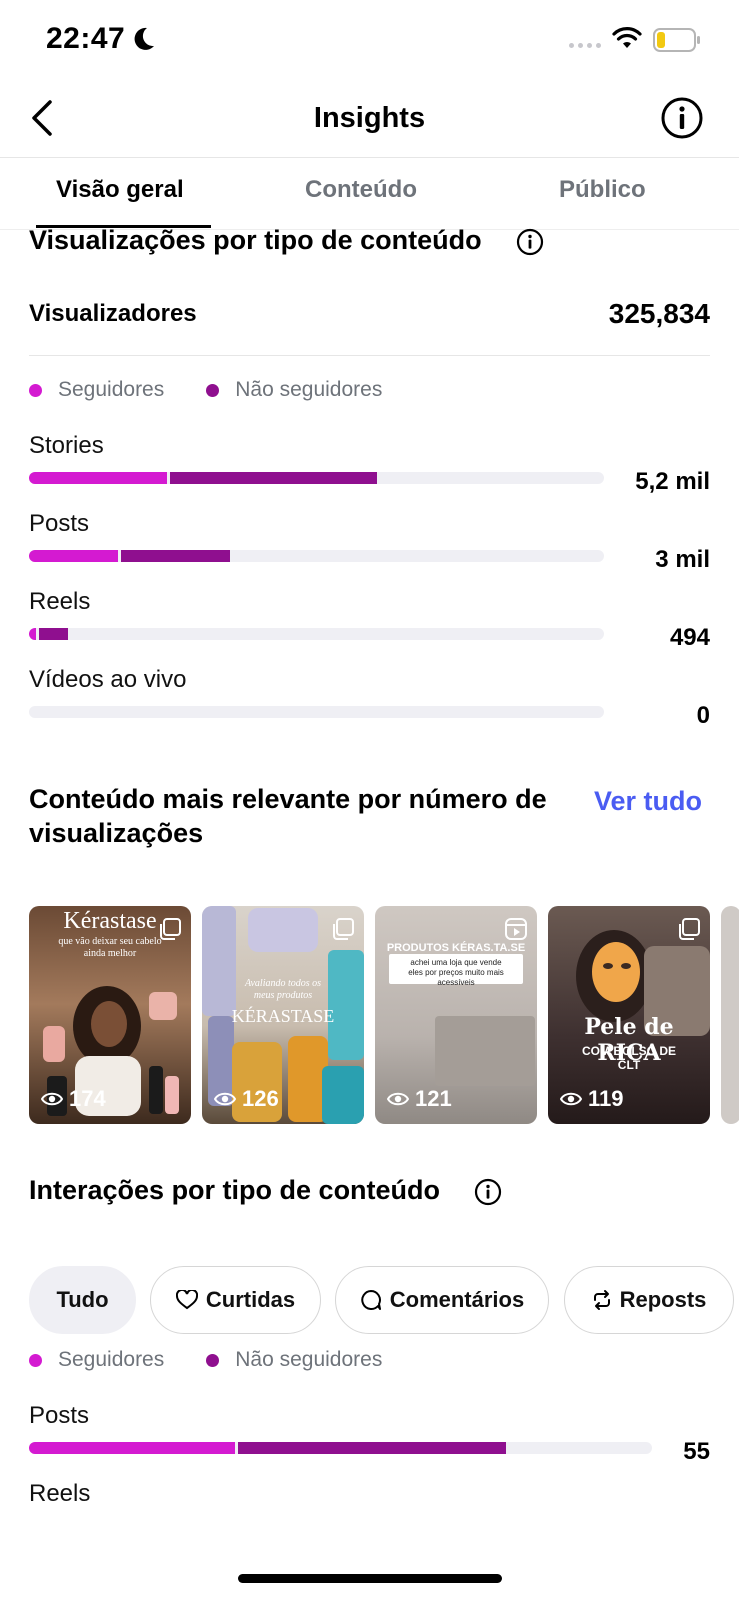  I want to click on top-content-item: Pele de RICA COM BOLSO DE CLT 119, so click(629, 1015).